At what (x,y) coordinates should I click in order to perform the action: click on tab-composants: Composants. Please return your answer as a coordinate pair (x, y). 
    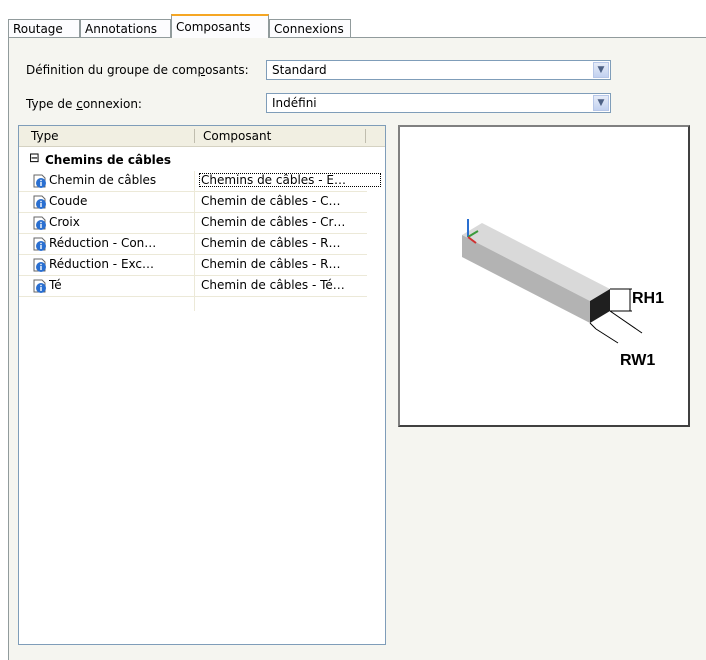
    Looking at the image, I should click on (220, 26).